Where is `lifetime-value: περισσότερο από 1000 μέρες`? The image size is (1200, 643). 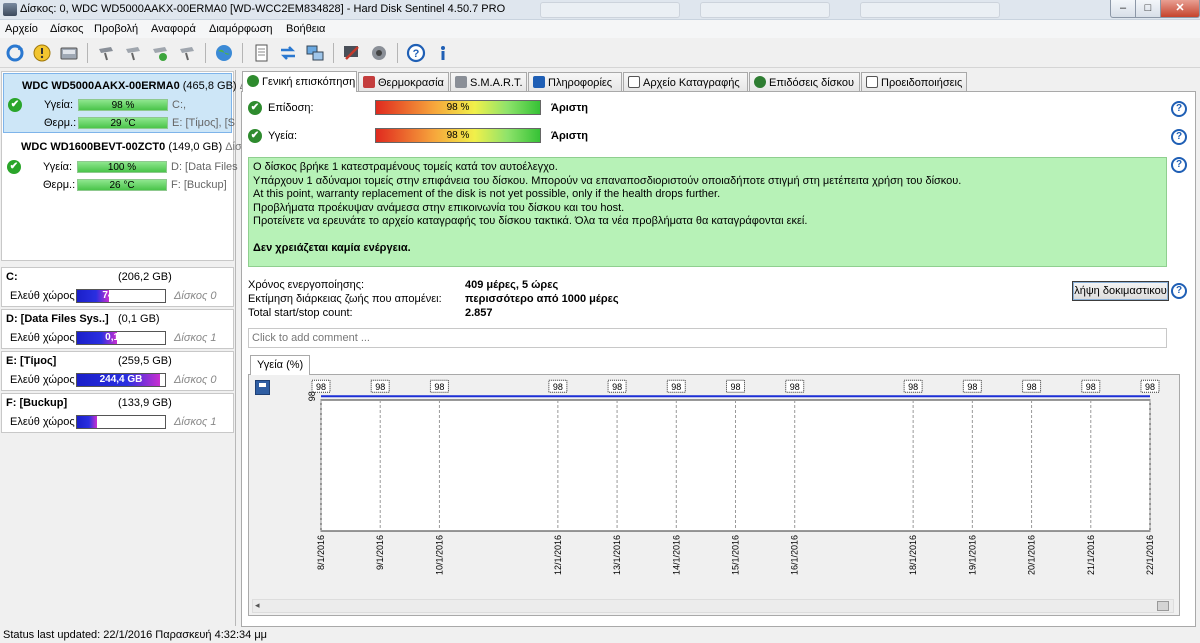 lifetime-value: περισσότερο από 1000 μέρες is located at coordinates (542, 299).